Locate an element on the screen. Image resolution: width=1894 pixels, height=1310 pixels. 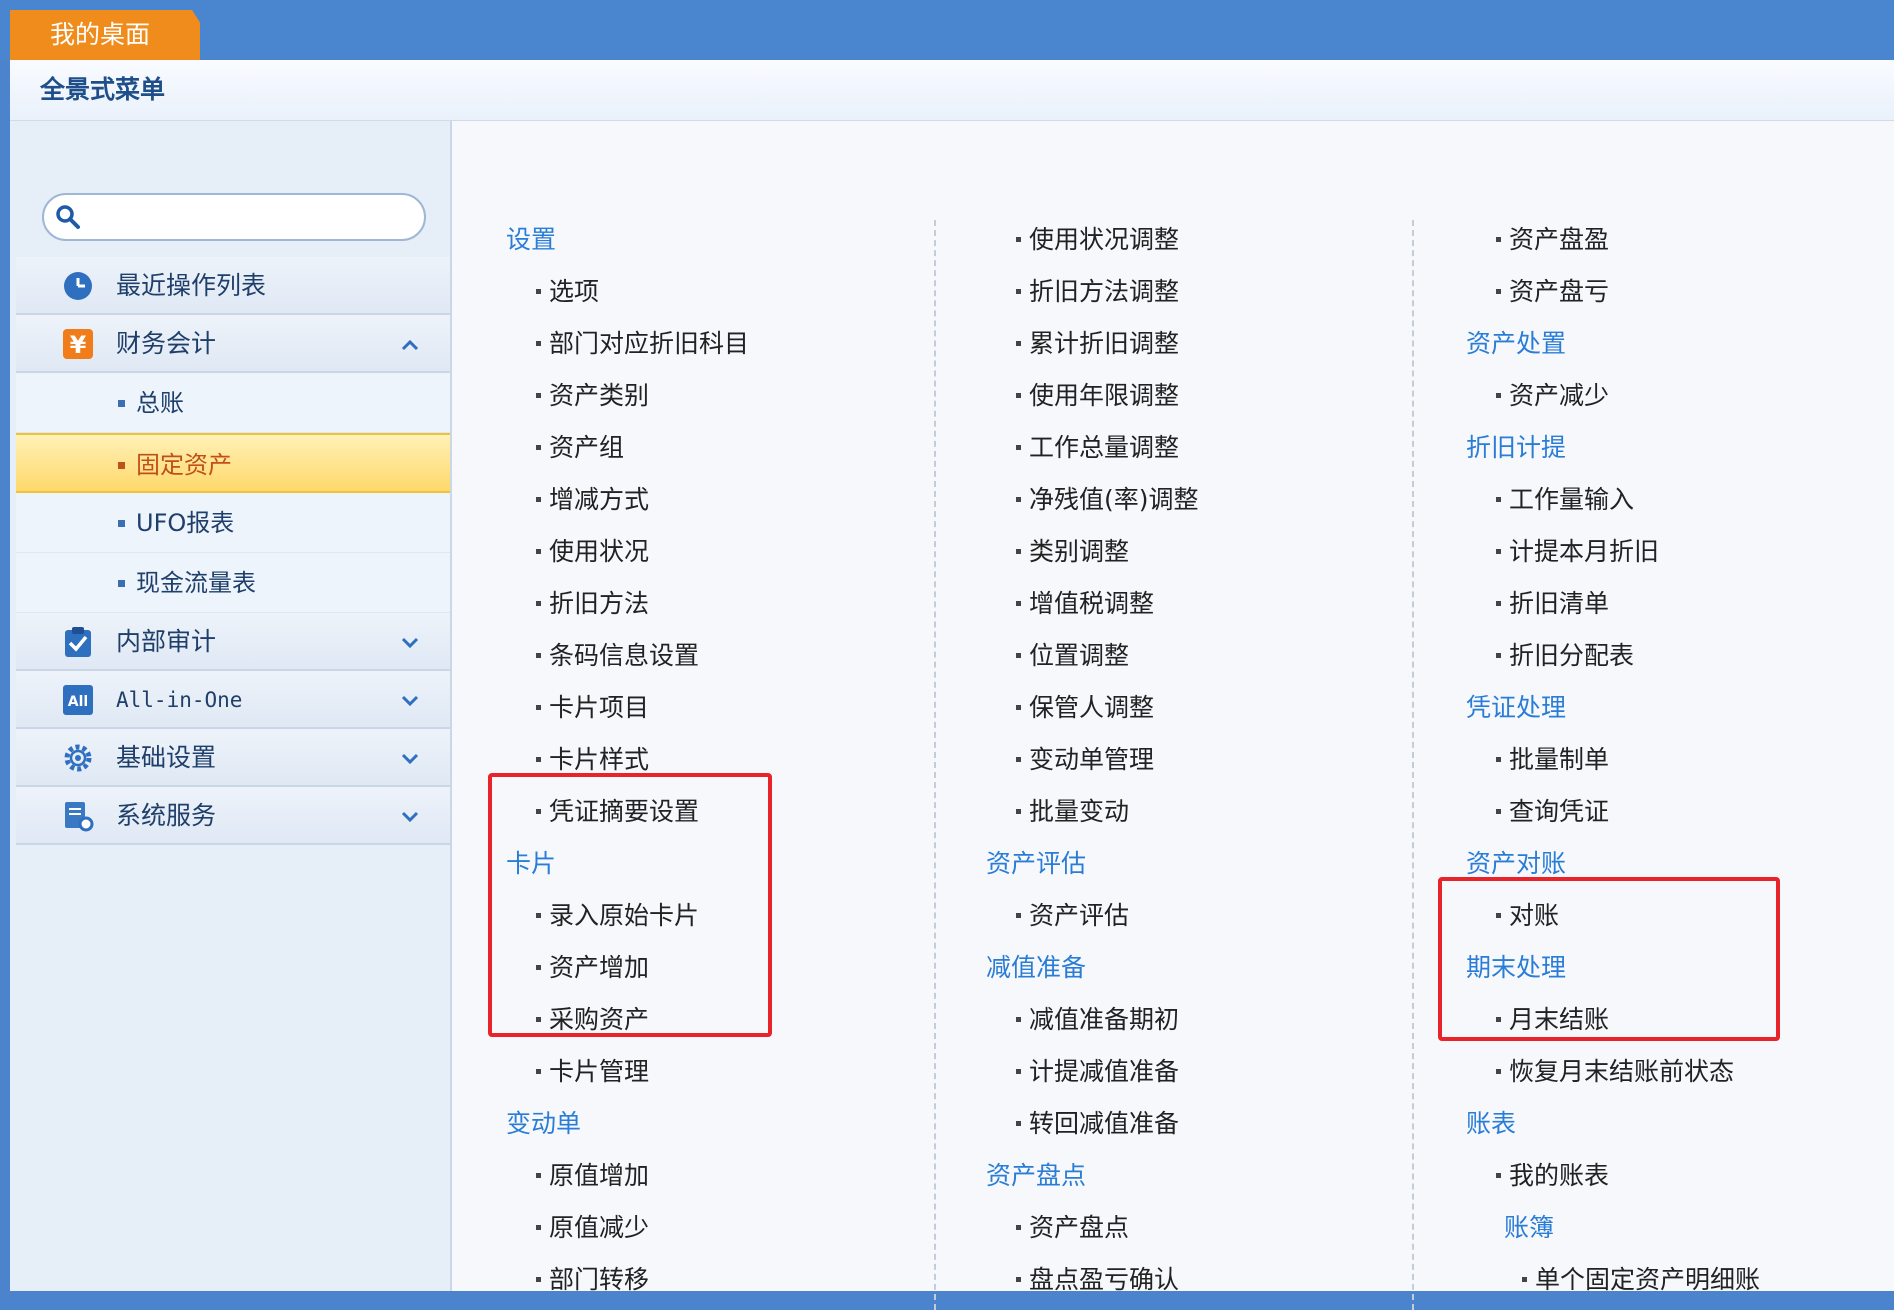
sidebar-item-cash-flow: 现金流量表 is located at coordinates (233, 583).